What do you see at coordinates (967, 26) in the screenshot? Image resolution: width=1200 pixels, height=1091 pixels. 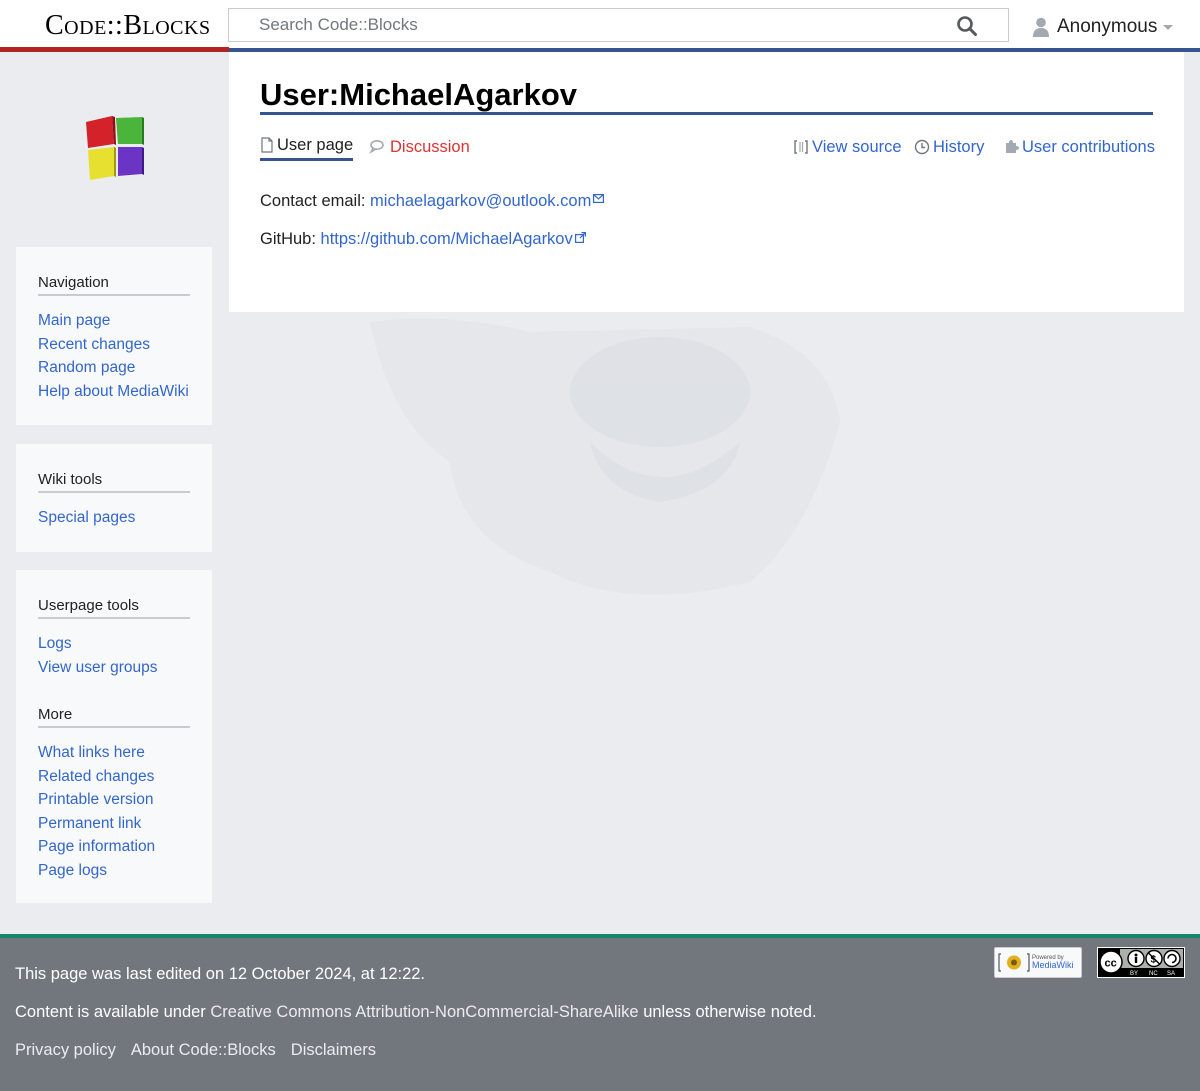 I see `search-icon` at bounding box center [967, 26].